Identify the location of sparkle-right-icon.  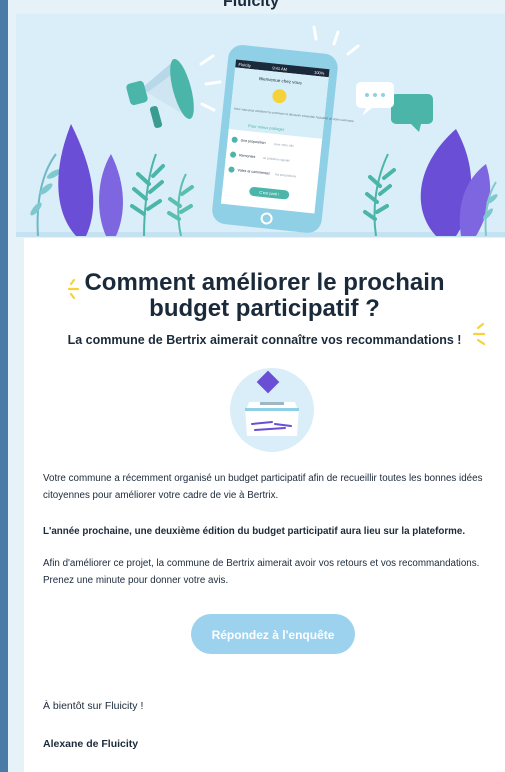
(479, 334).